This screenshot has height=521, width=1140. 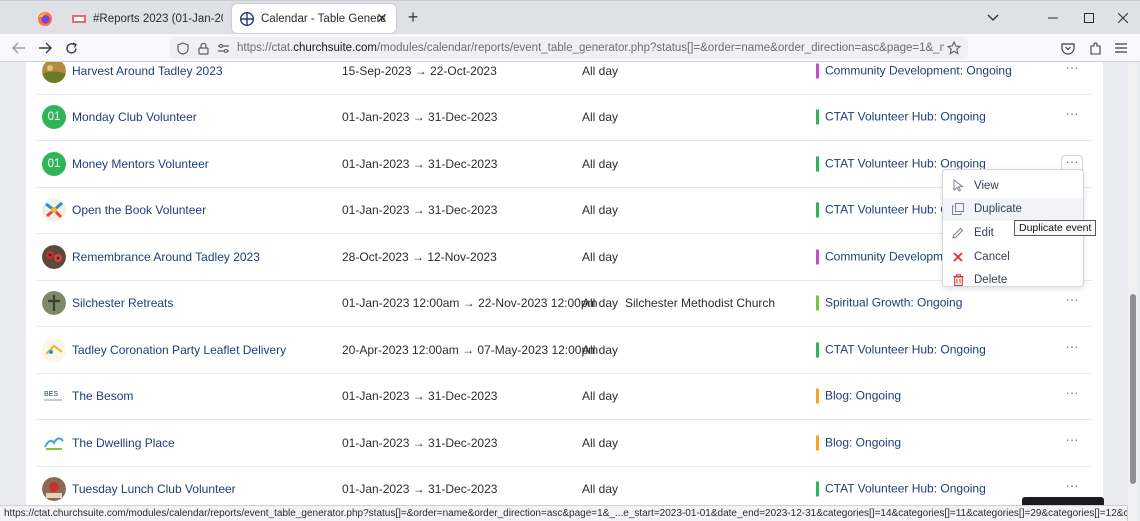 What do you see at coordinates (914, 71) in the screenshot?
I see `event-category: Community Development: Ongoing` at bounding box center [914, 71].